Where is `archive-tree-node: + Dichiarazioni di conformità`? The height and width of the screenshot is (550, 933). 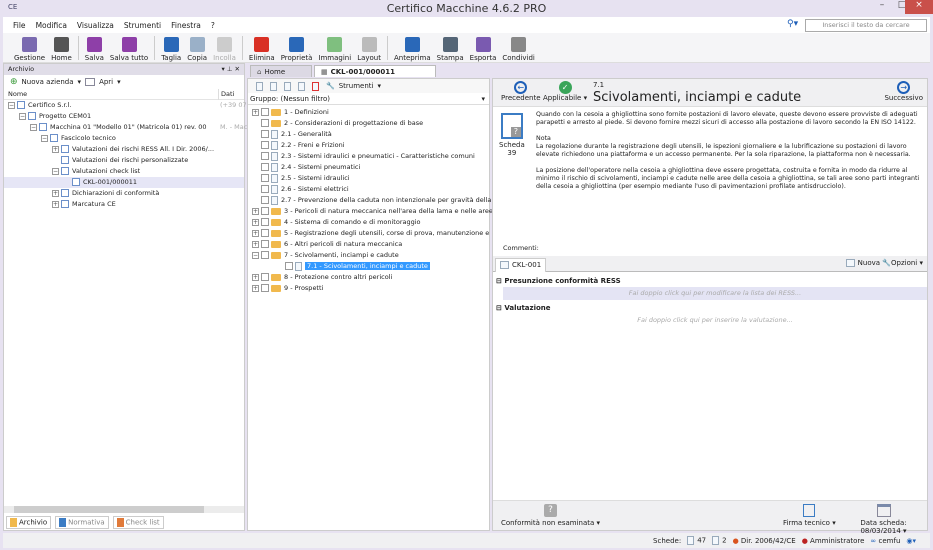
archive-tree-node: + Dichiarazioni di conformità is located at coordinates (124, 193).